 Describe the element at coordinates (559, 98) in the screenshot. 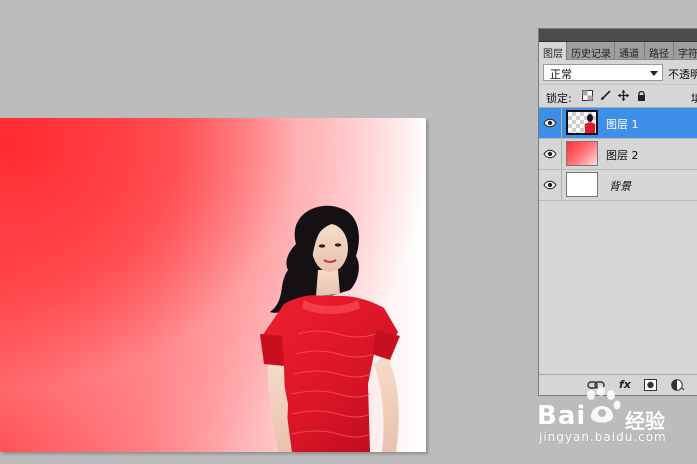

I see `lock-label: 锁定:` at that location.